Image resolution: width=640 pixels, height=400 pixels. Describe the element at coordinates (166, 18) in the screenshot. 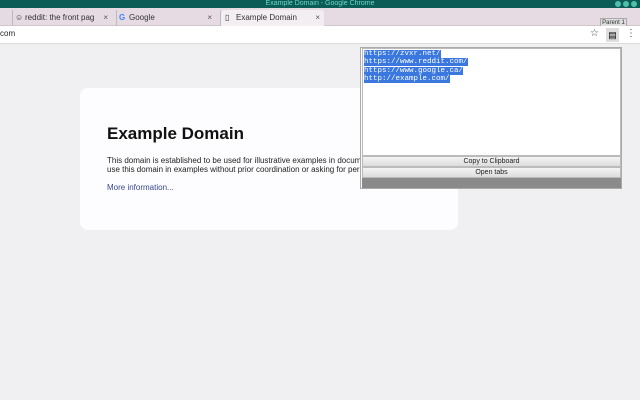

I see `tab-google: G Google ×` at that location.